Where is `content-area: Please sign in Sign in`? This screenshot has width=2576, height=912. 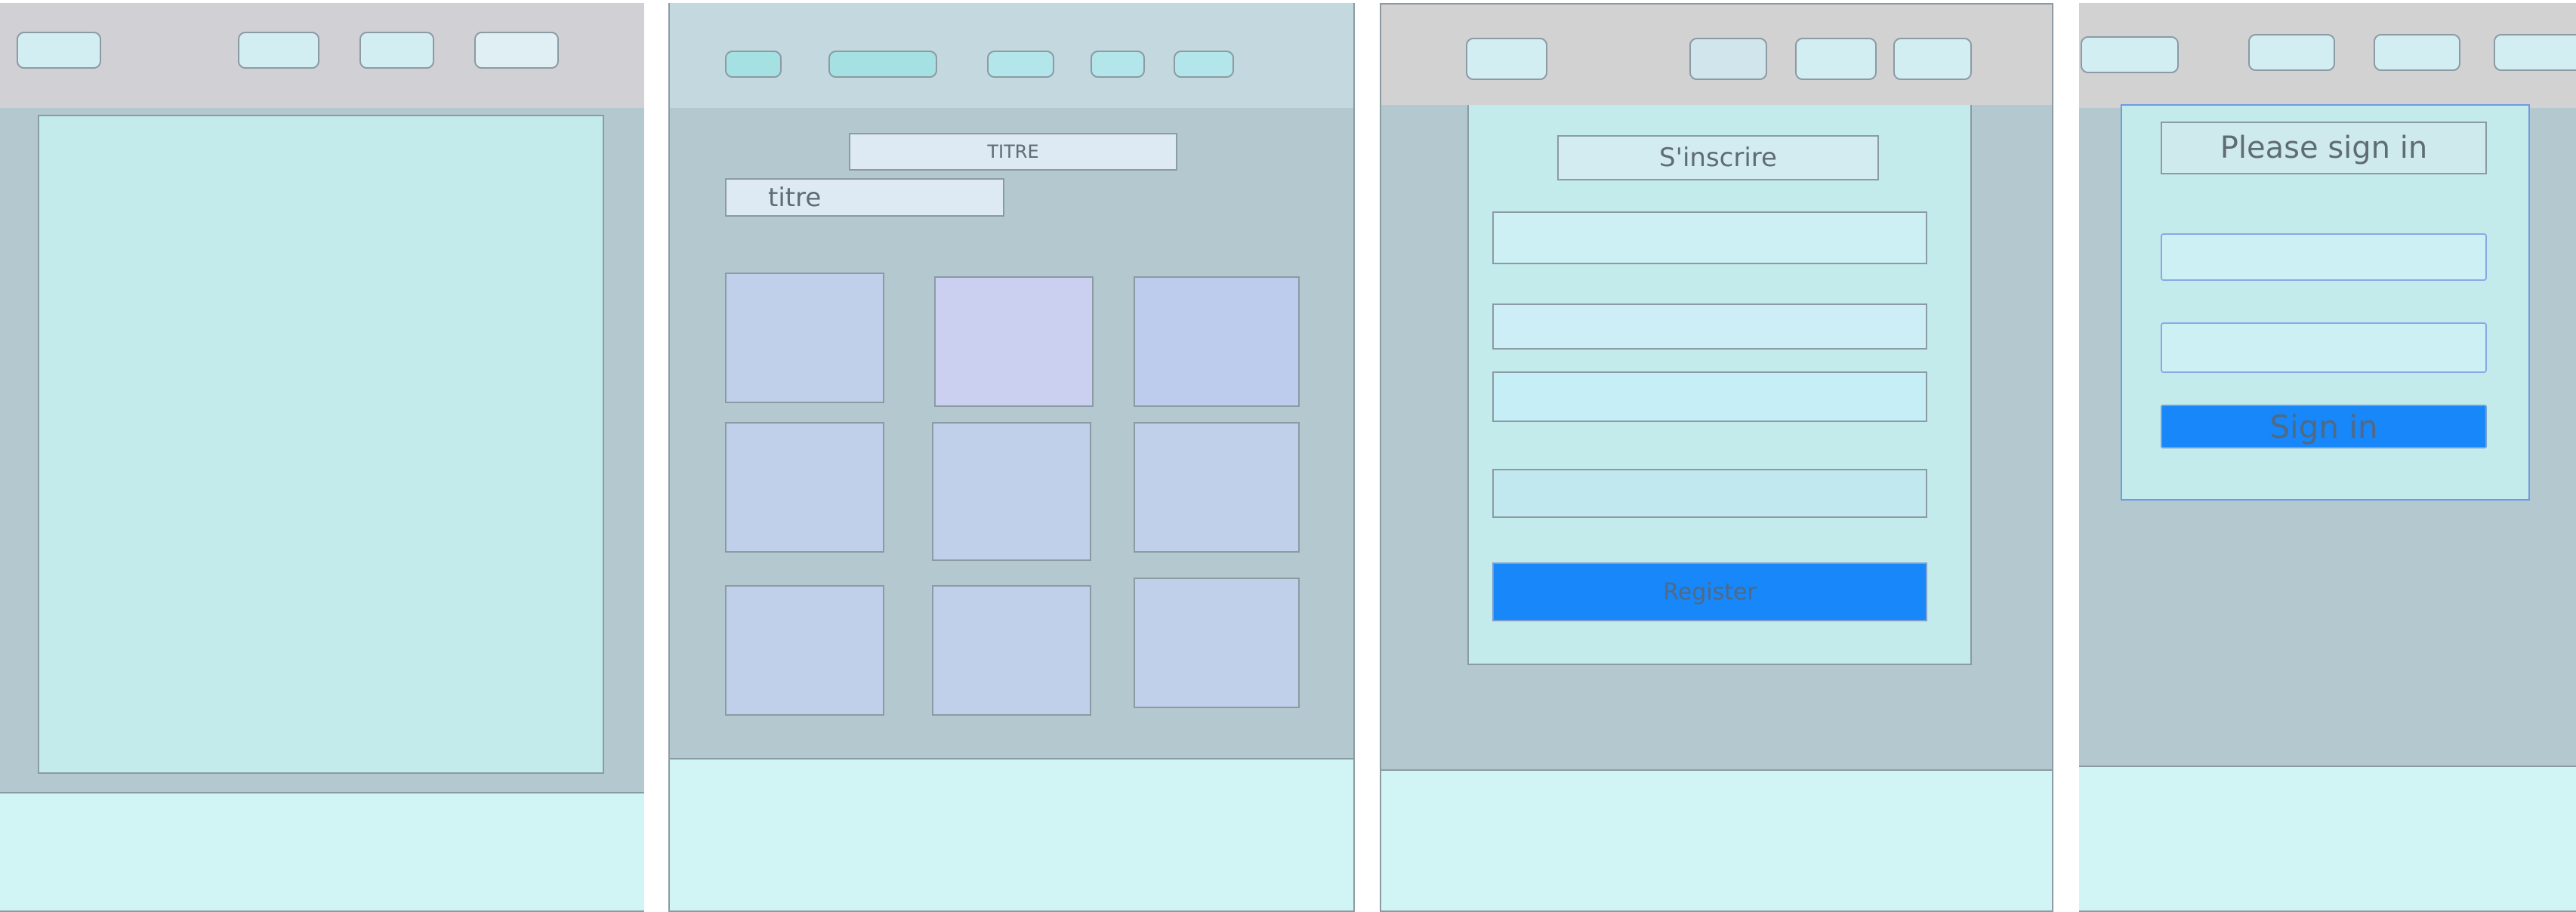
content-area: Please sign in Sign in is located at coordinates (2327, 436).